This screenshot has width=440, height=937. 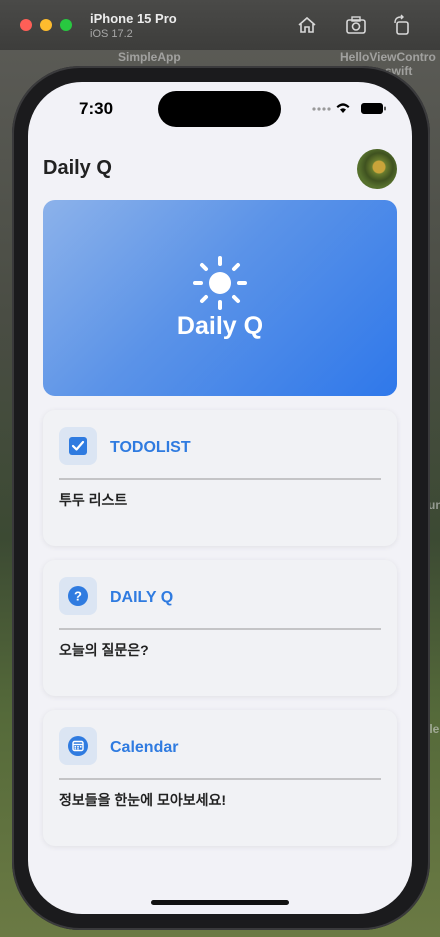 I want to click on card-subtitle: 오늘의 질문은?, so click(x=104, y=650).